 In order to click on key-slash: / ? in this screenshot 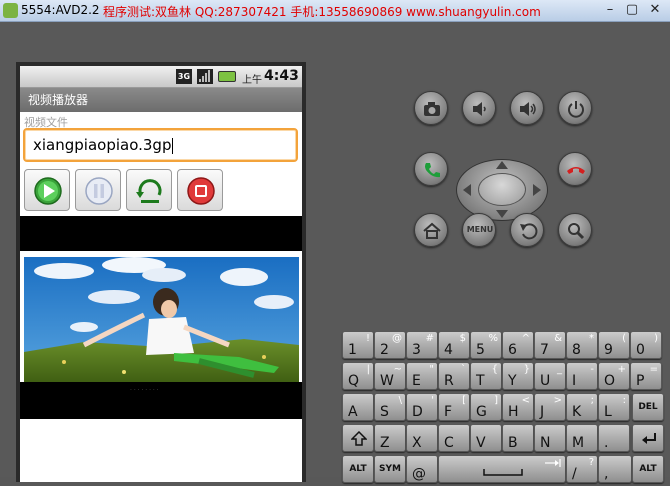, I will do `click(582, 469)`.